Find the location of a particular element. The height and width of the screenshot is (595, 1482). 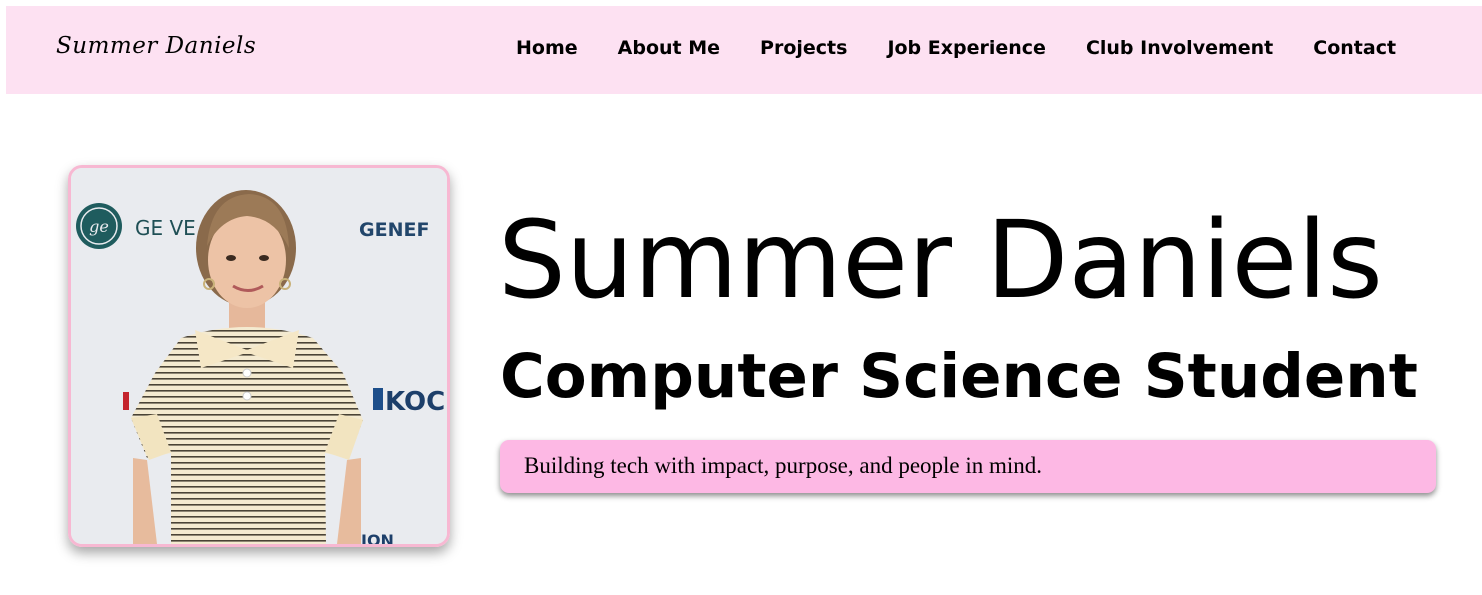

backdrop-text-right: GENEF is located at coordinates (394, 230).